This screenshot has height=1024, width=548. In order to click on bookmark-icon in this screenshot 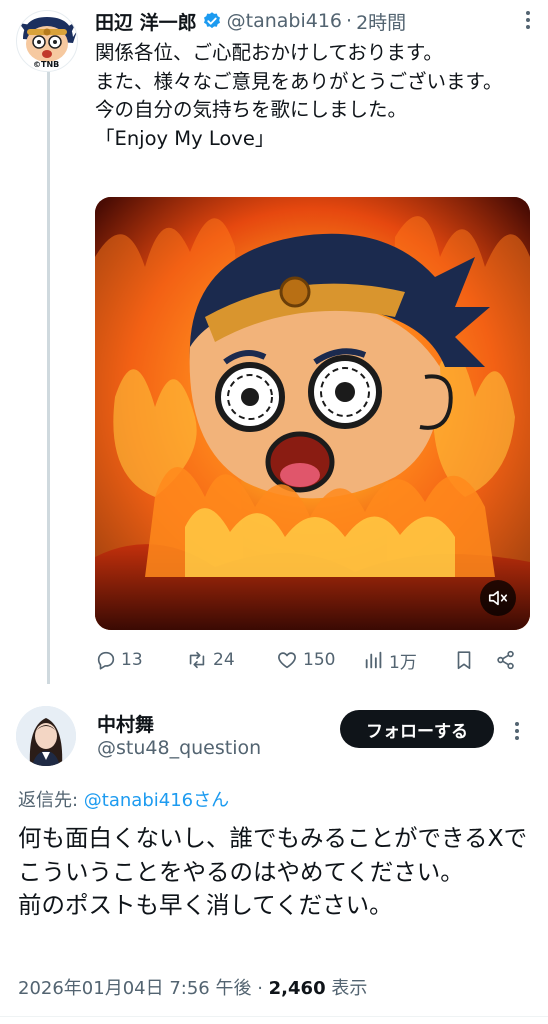, I will do `click(464, 660)`.